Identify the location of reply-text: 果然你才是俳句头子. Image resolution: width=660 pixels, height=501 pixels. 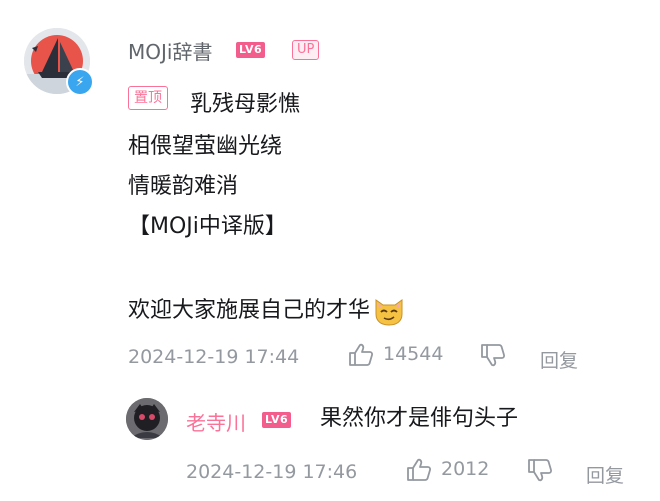
(419, 418).